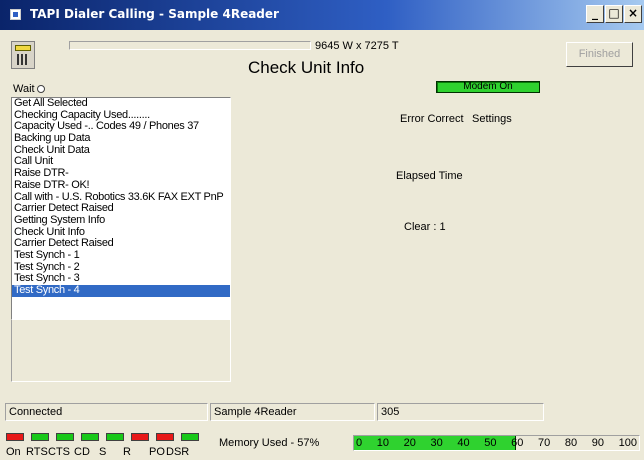  Describe the element at coordinates (178, 452) in the screenshot. I see `signal-led-label: DSR` at that location.